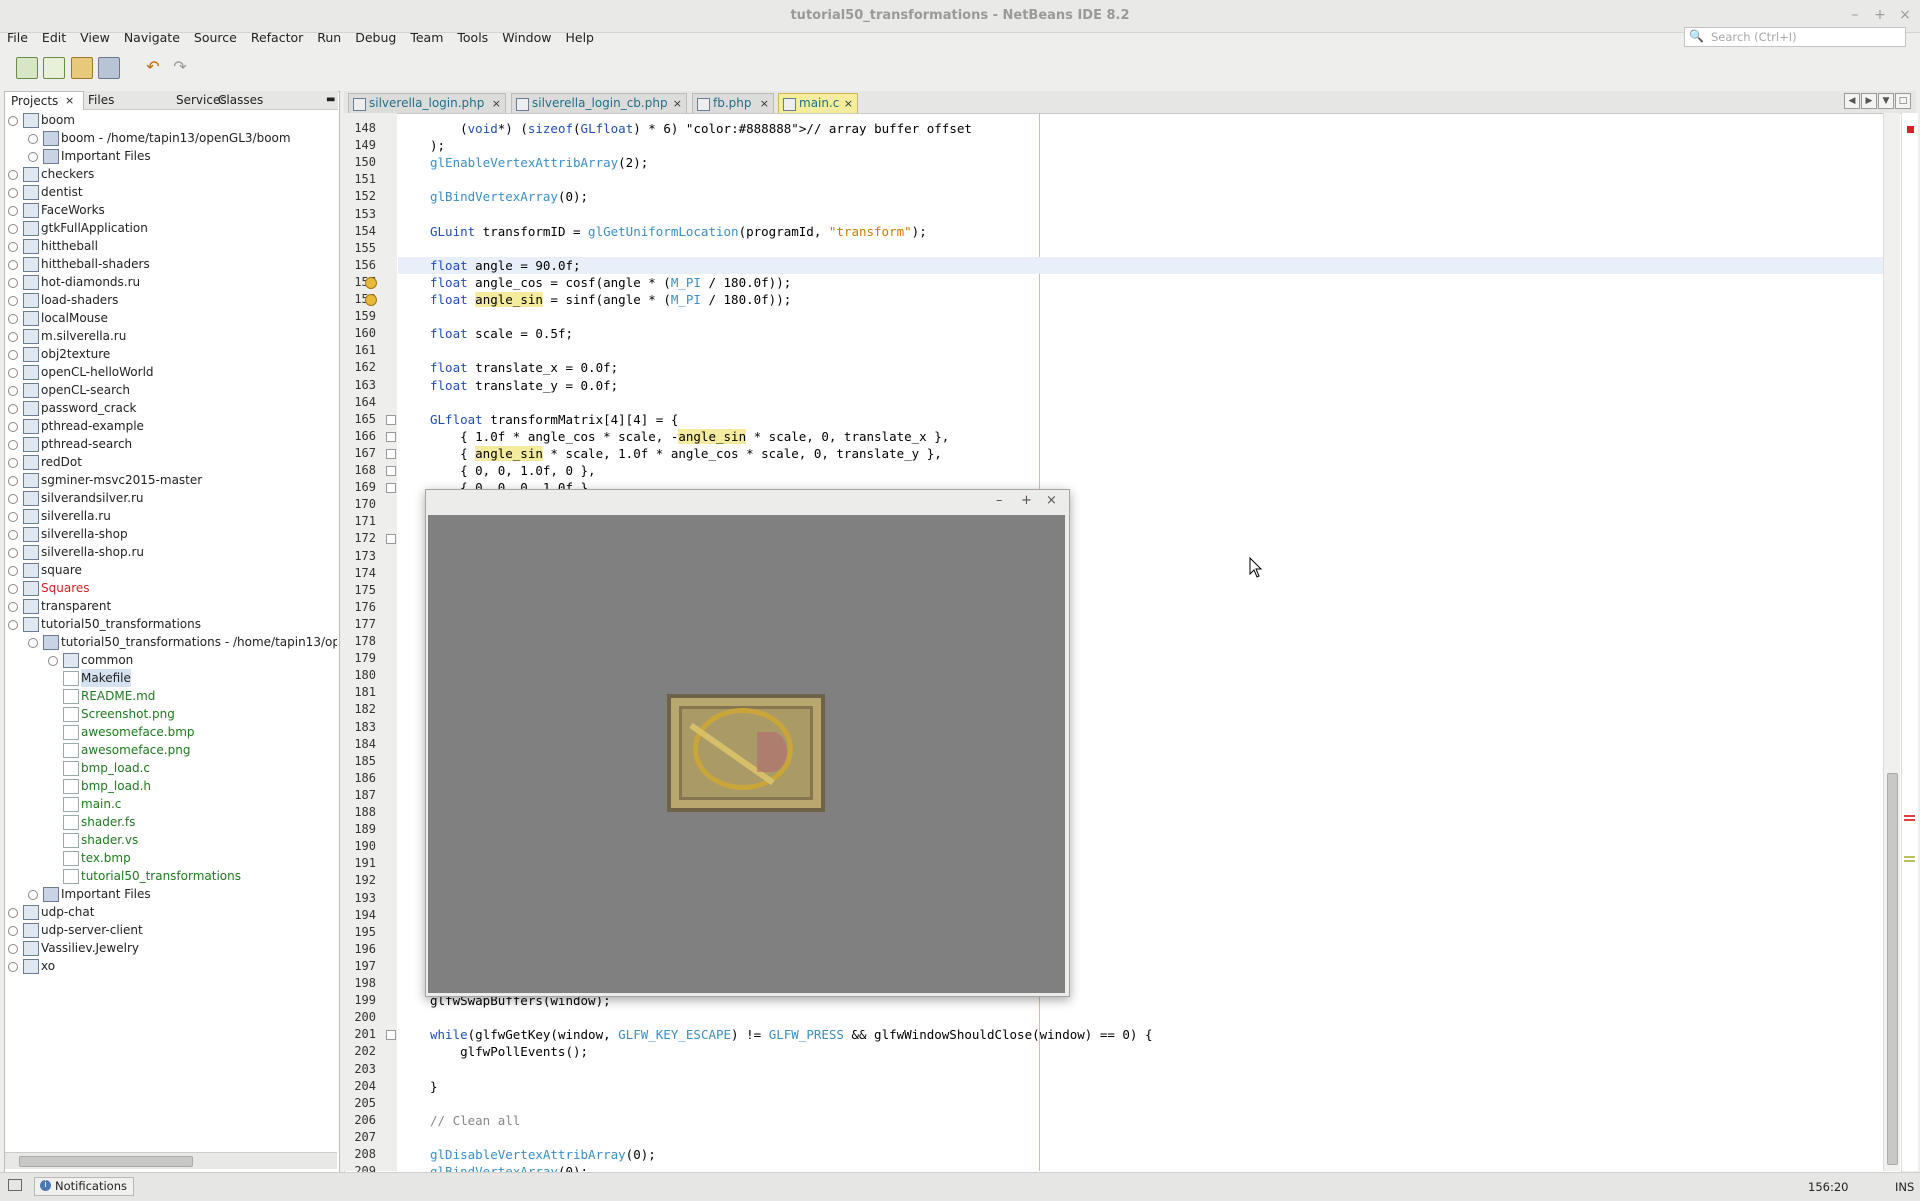  I want to click on tab-files: Files, so click(115, 100).